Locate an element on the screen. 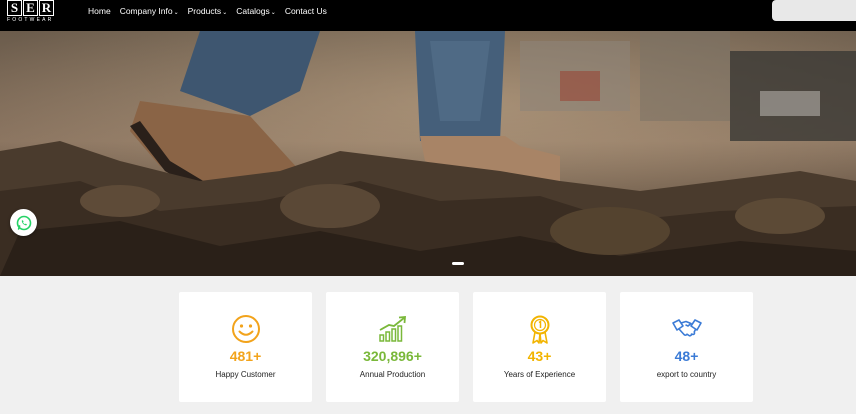 The width and height of the screenshot is (856, 414). nav-home: Home is located at coordinates (99, 12).